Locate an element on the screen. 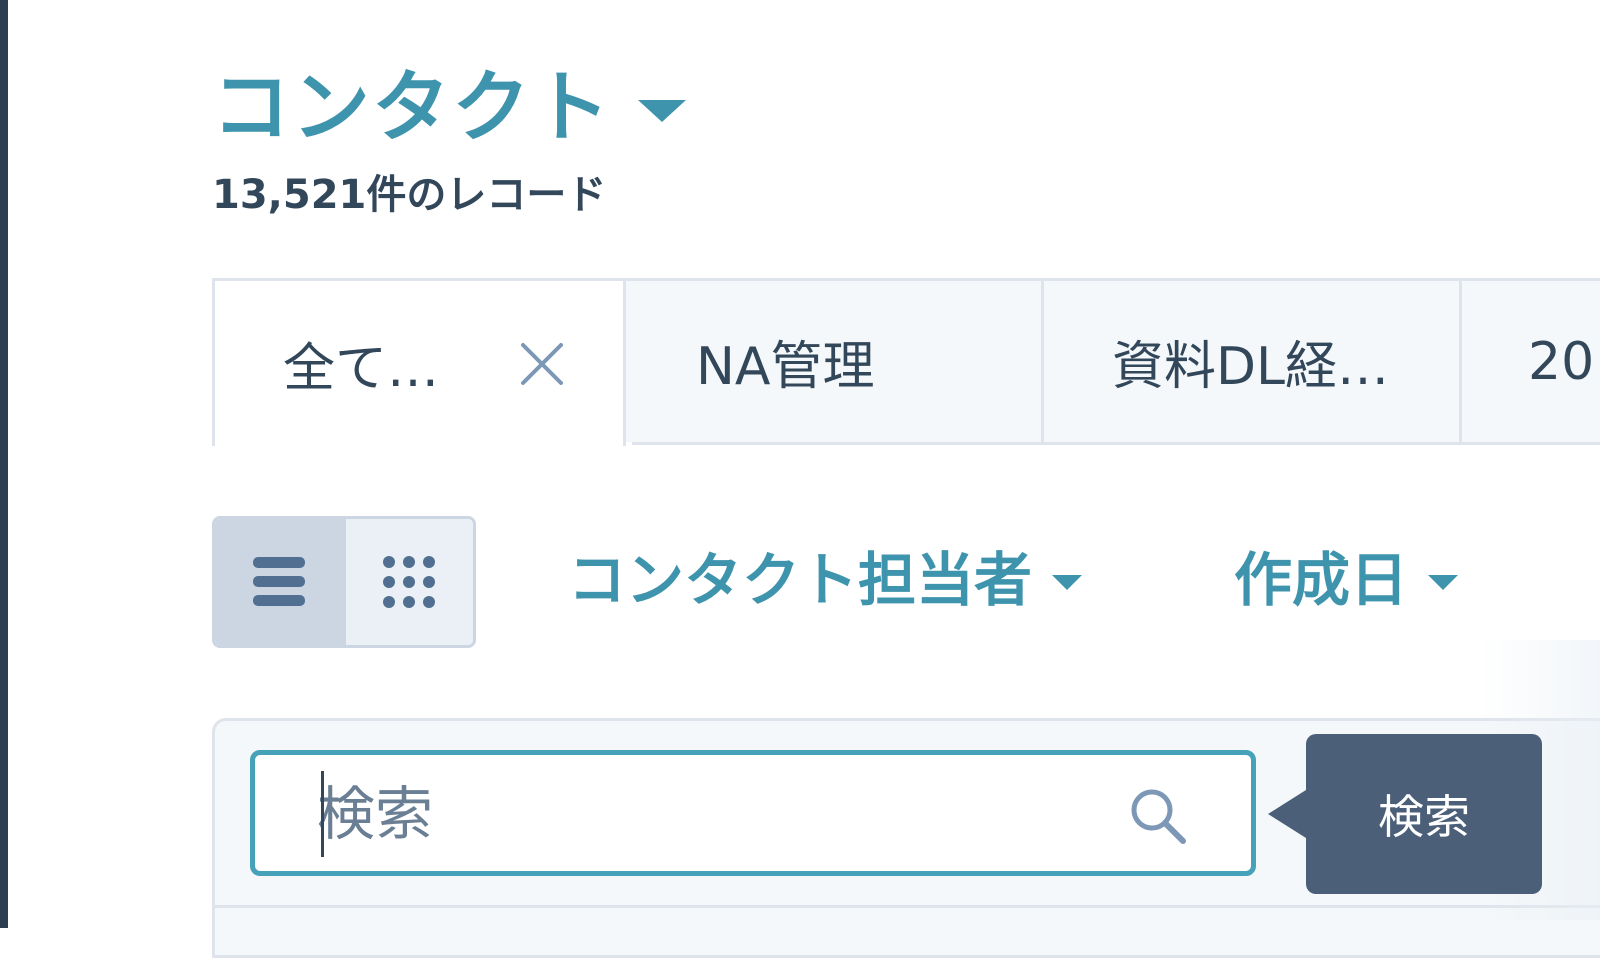 This screenshot has height=958, width=1600. view-mode-toggle is located at coordinates (344, 582).